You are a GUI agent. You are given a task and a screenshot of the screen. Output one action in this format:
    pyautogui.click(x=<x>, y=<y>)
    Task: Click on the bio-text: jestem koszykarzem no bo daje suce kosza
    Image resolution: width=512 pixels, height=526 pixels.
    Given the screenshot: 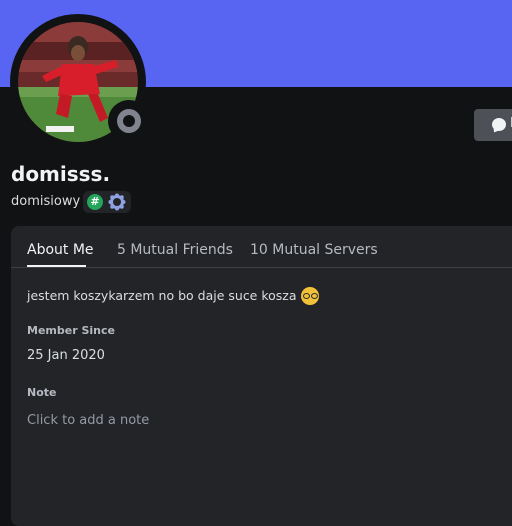 What is the action you would take?
    pyautogui.click(x=162, y=295)
    